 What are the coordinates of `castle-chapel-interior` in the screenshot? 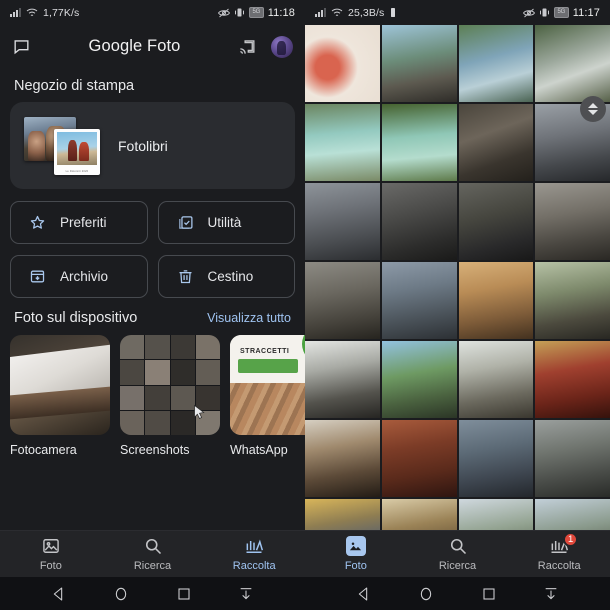 It's located at (496, 300).